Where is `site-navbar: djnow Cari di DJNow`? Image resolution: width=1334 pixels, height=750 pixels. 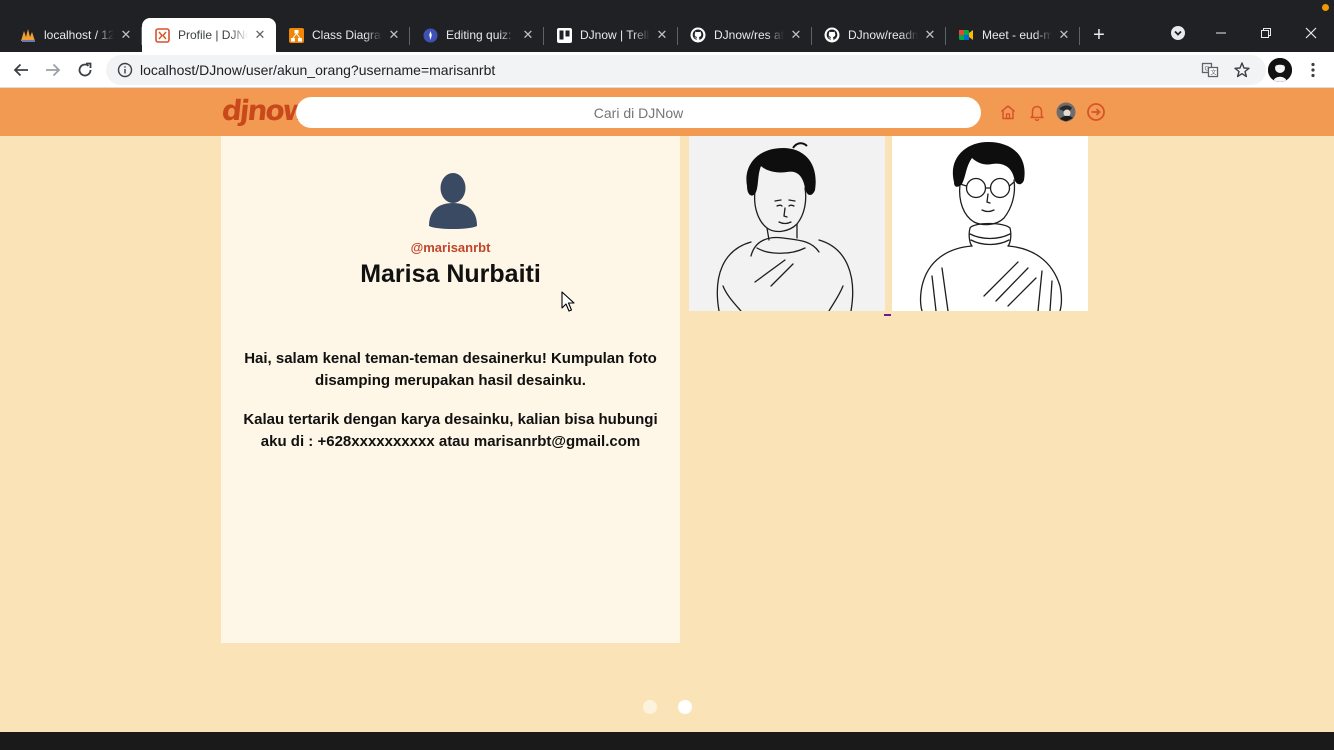
site-navbar: djnow Cari di DJNow is located at coordinates (667, 112).